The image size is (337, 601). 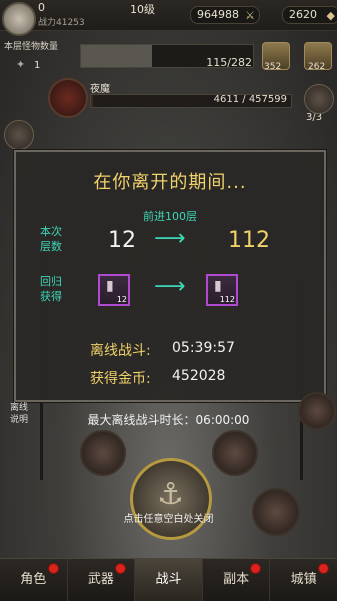 I want to click on item-new-count: 112, so click(x=227, y=299).